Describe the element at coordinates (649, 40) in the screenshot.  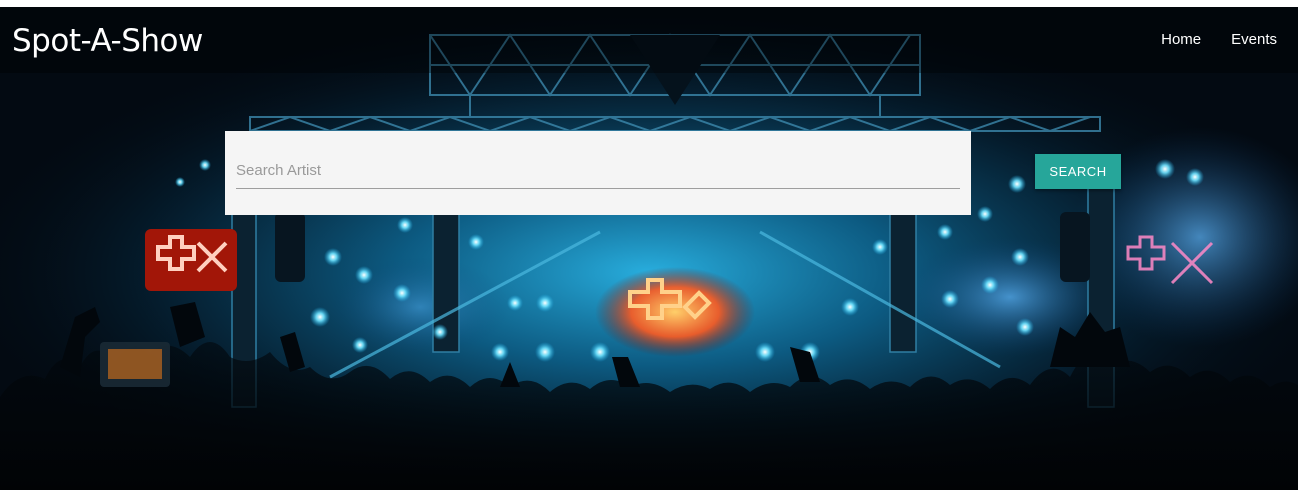
I see `navbar: Spot-A-Show Home Events` at that location.